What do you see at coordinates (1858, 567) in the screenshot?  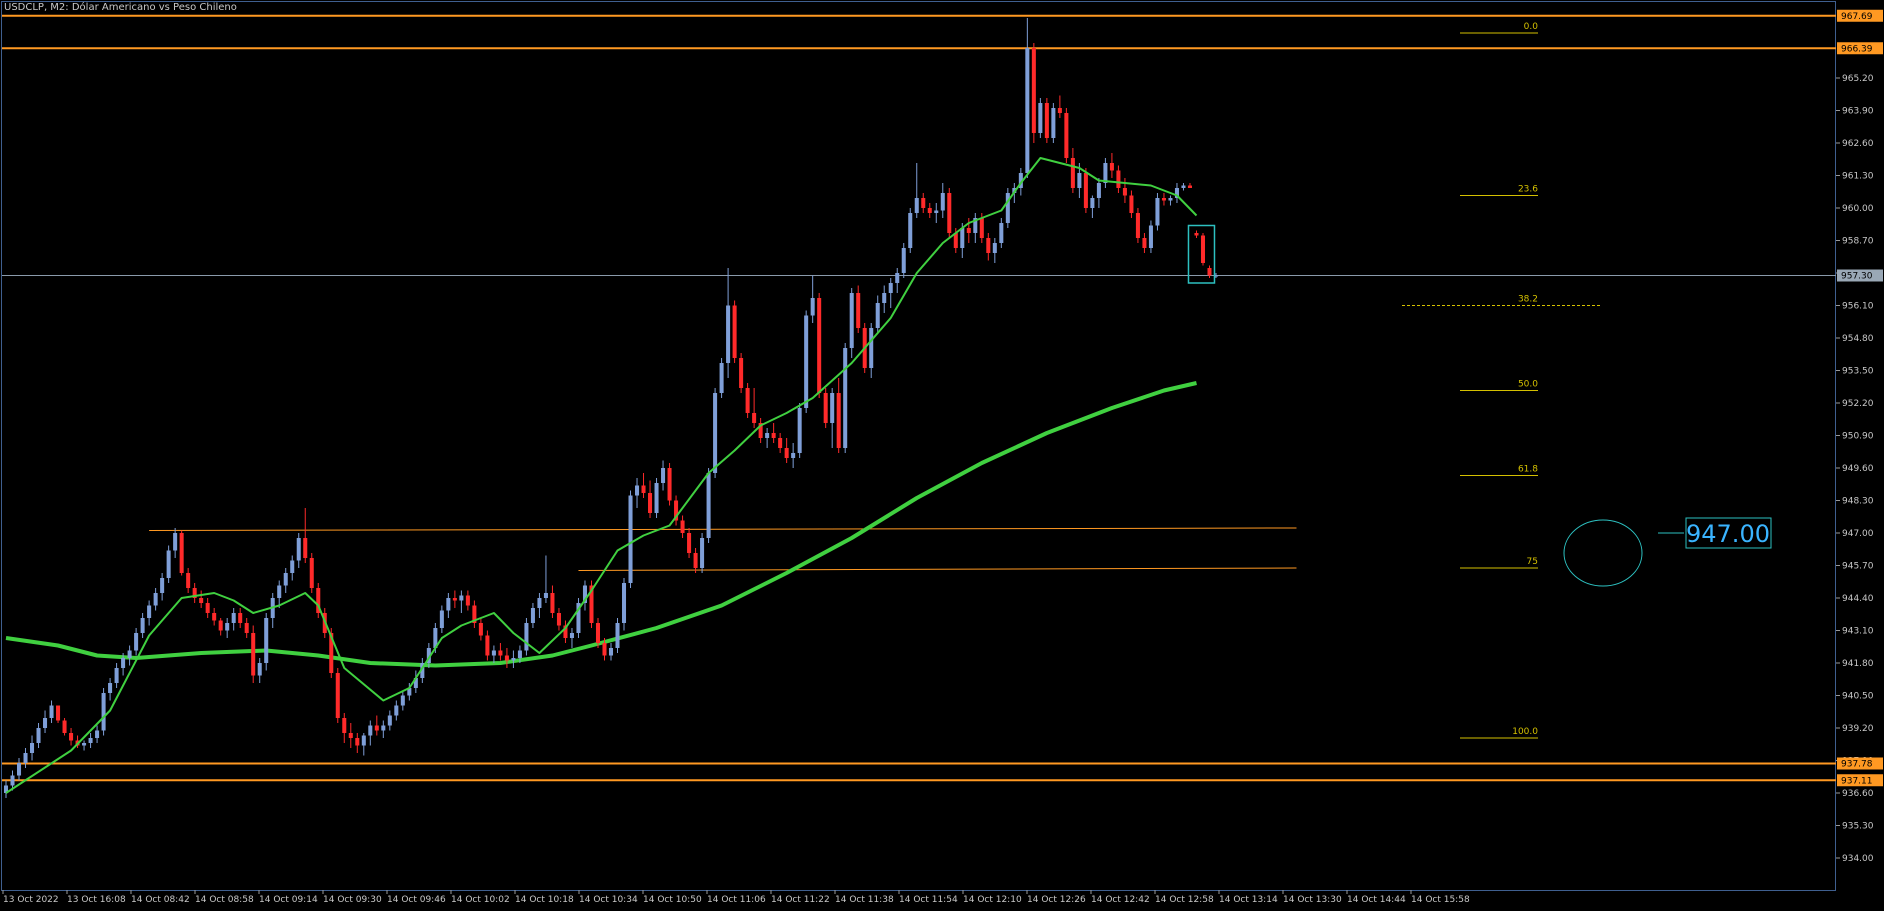 I see `y-tick-label: 945.70` at bounding box center [1858, 567].